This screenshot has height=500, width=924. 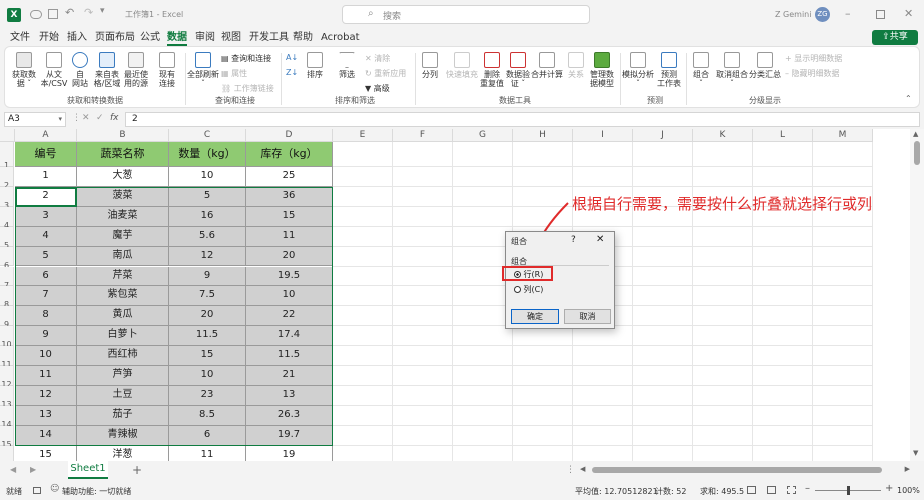 What do you see at coordinates (7, 218) in the screenshot?
I see `row-header-4: 4` at bounding box center [7, 218].